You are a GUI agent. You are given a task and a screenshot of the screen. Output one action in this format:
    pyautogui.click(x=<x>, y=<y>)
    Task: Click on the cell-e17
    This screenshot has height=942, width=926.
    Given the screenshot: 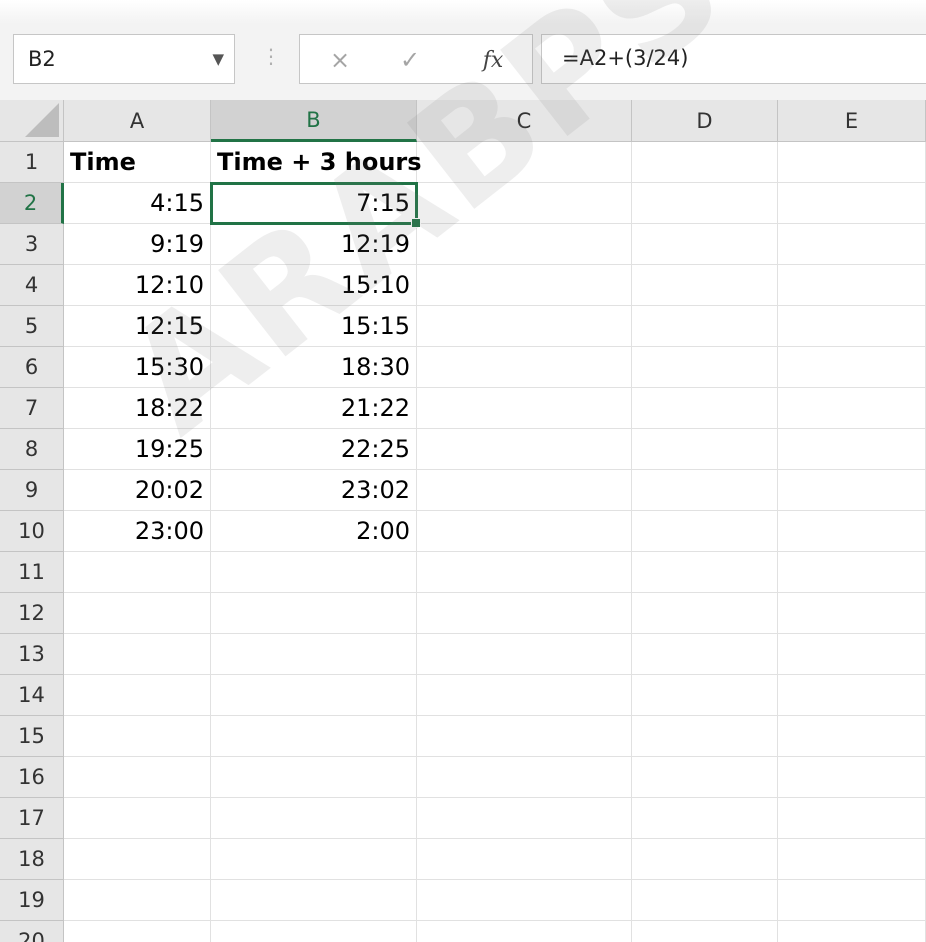 What is the action you would take?
    pyautogui.click(x=852, y=818)
    